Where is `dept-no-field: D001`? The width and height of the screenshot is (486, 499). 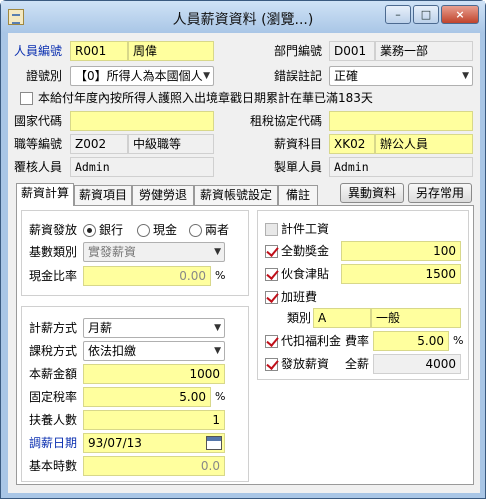 dept-no-field: D001 is located at coordinates (352, 51).